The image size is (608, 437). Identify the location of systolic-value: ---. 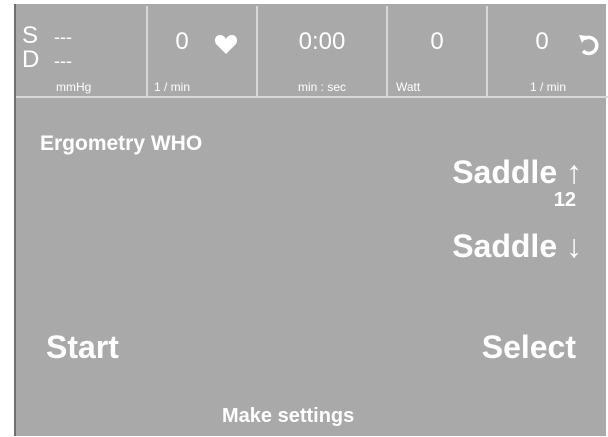
(63, 37).